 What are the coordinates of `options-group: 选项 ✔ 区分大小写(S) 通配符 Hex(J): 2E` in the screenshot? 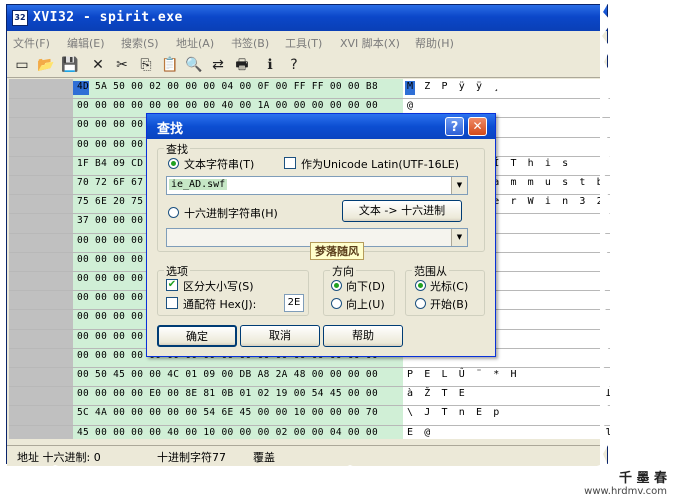 It's located at (233, 289).